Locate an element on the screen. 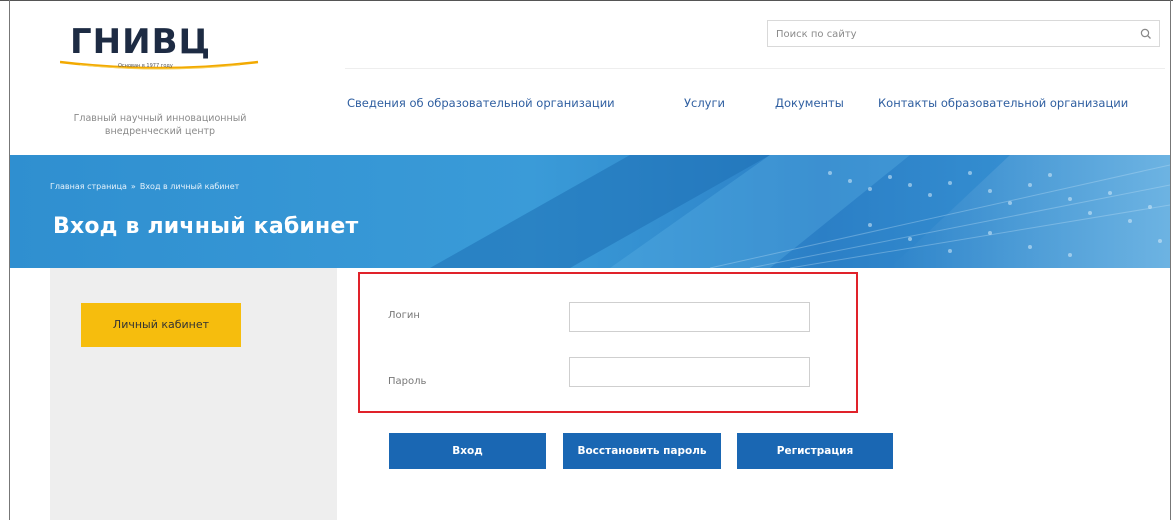 This screenshot has width=1173, height=520. frame-right-line is located at coordinates (1170, 260).